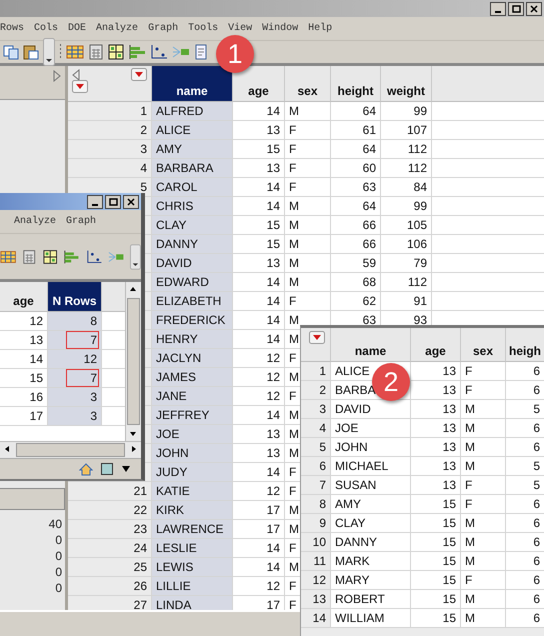 The height and width of the screenshot is (636, 544). Describe the element at coordinates (406, 244) in the screenshot. I see `table-cell: 106` at that location.